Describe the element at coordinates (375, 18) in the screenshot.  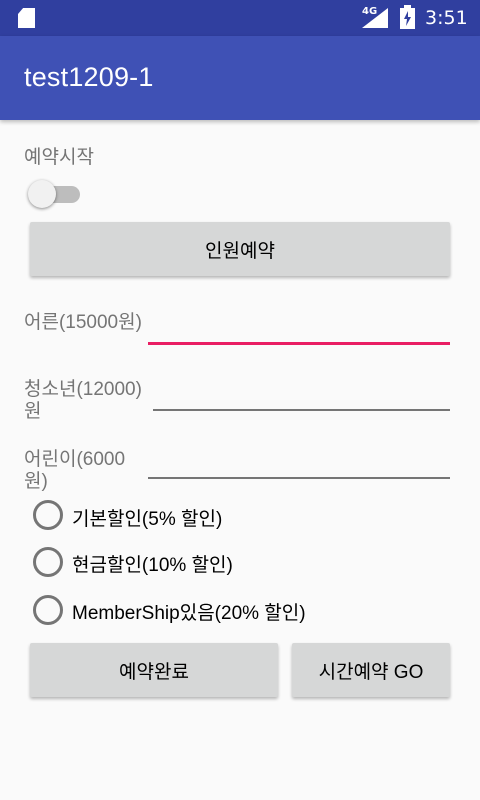
I see `signal-icon` at that location.